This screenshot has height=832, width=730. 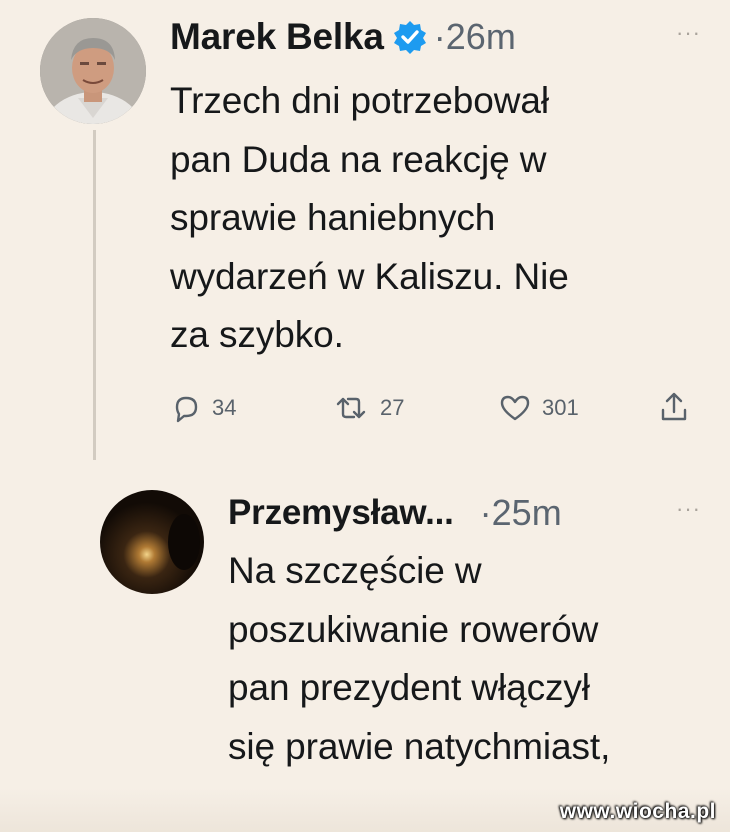 I want to click on timestamp: ·25m, so click(x=521, y=513).